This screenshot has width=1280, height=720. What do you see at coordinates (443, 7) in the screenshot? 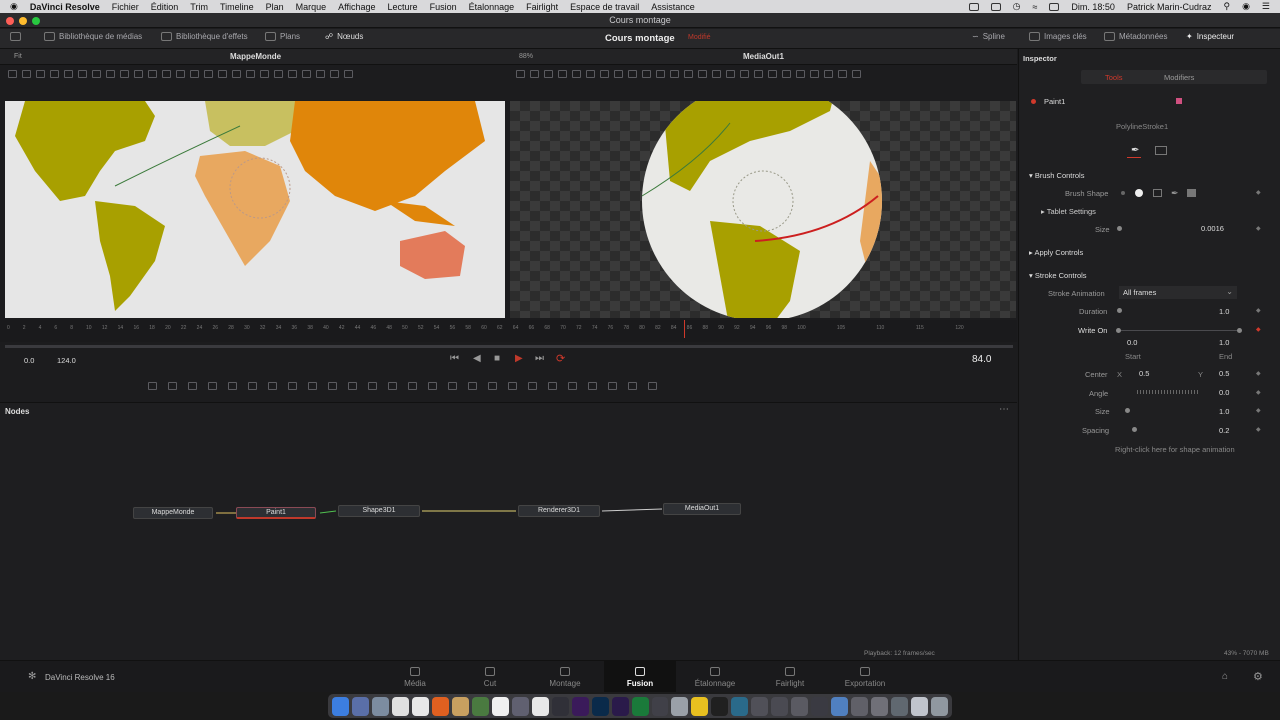
I see `menu-fusion: Fusion` at bounding box center [443, 7].